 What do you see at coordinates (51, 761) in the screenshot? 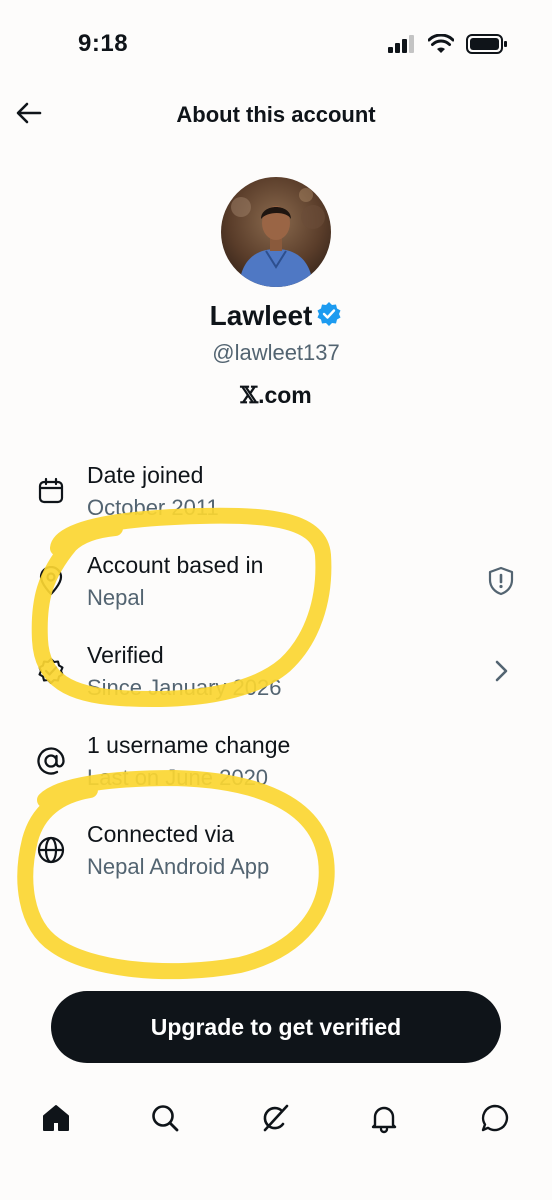
I see `at-sign-icon` at bounding box center [51, 761].